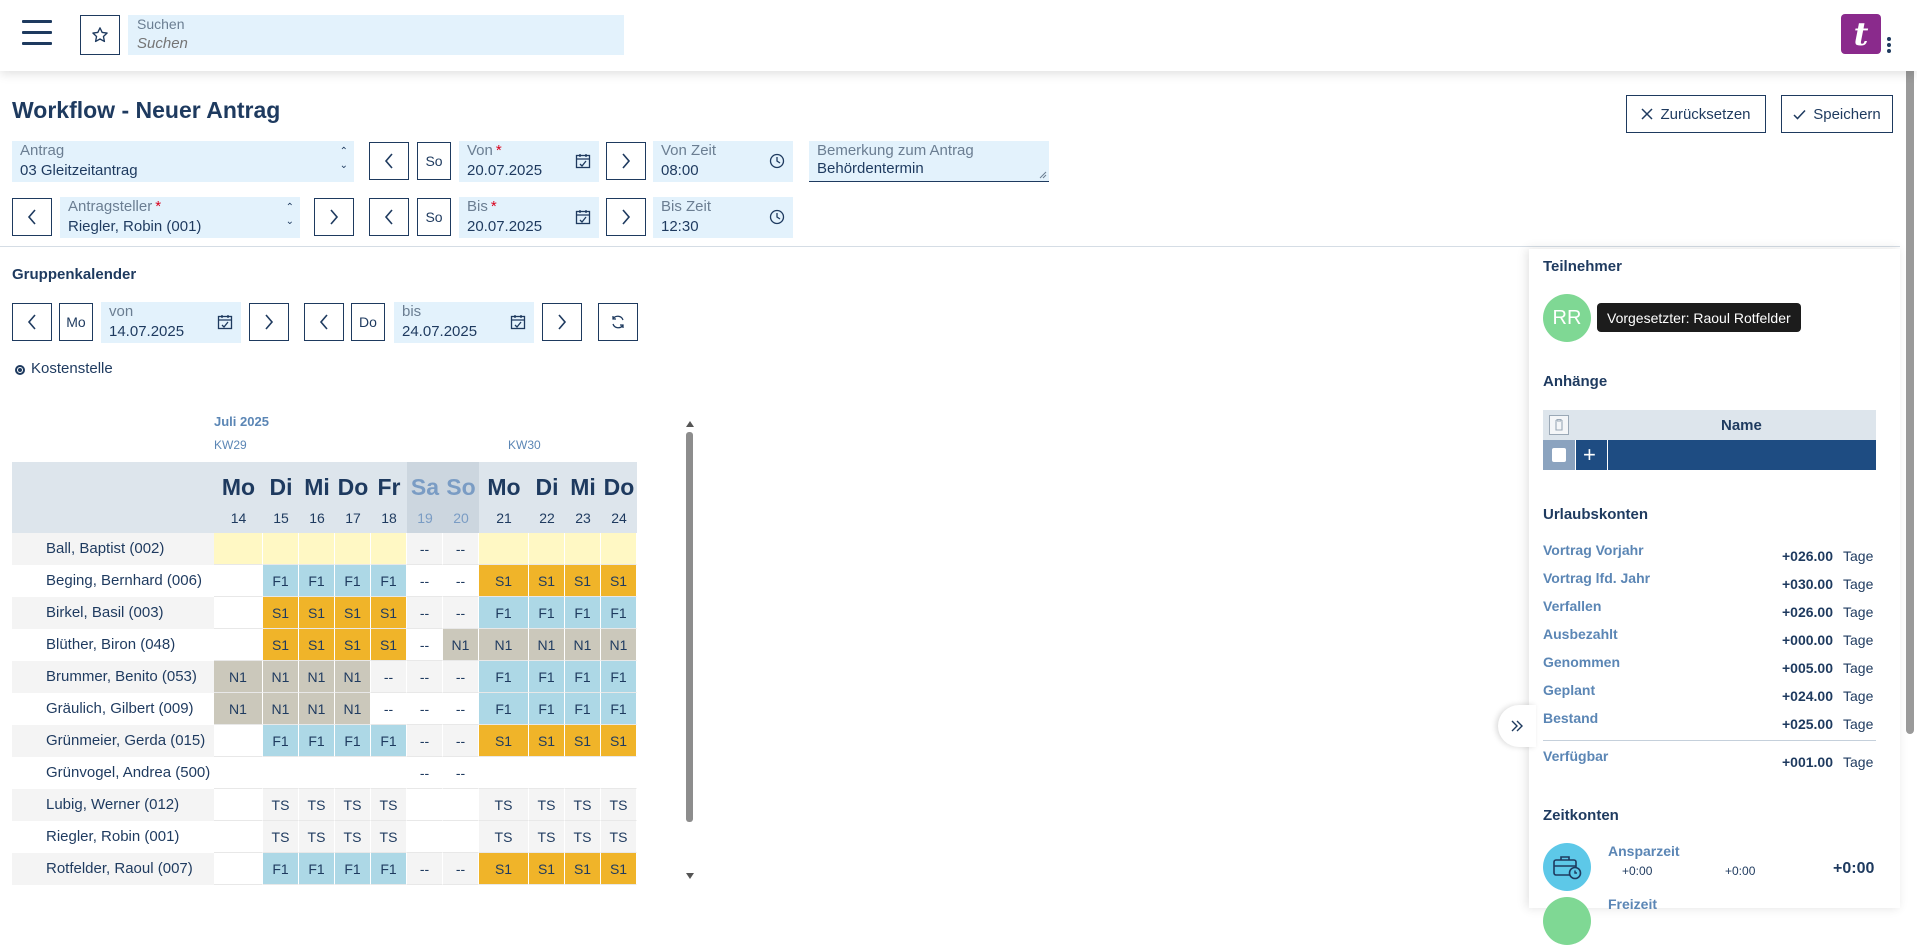 This screenshot has height=945, width=1917. I want to click on cal-bis-next-button, so click(562, 322).